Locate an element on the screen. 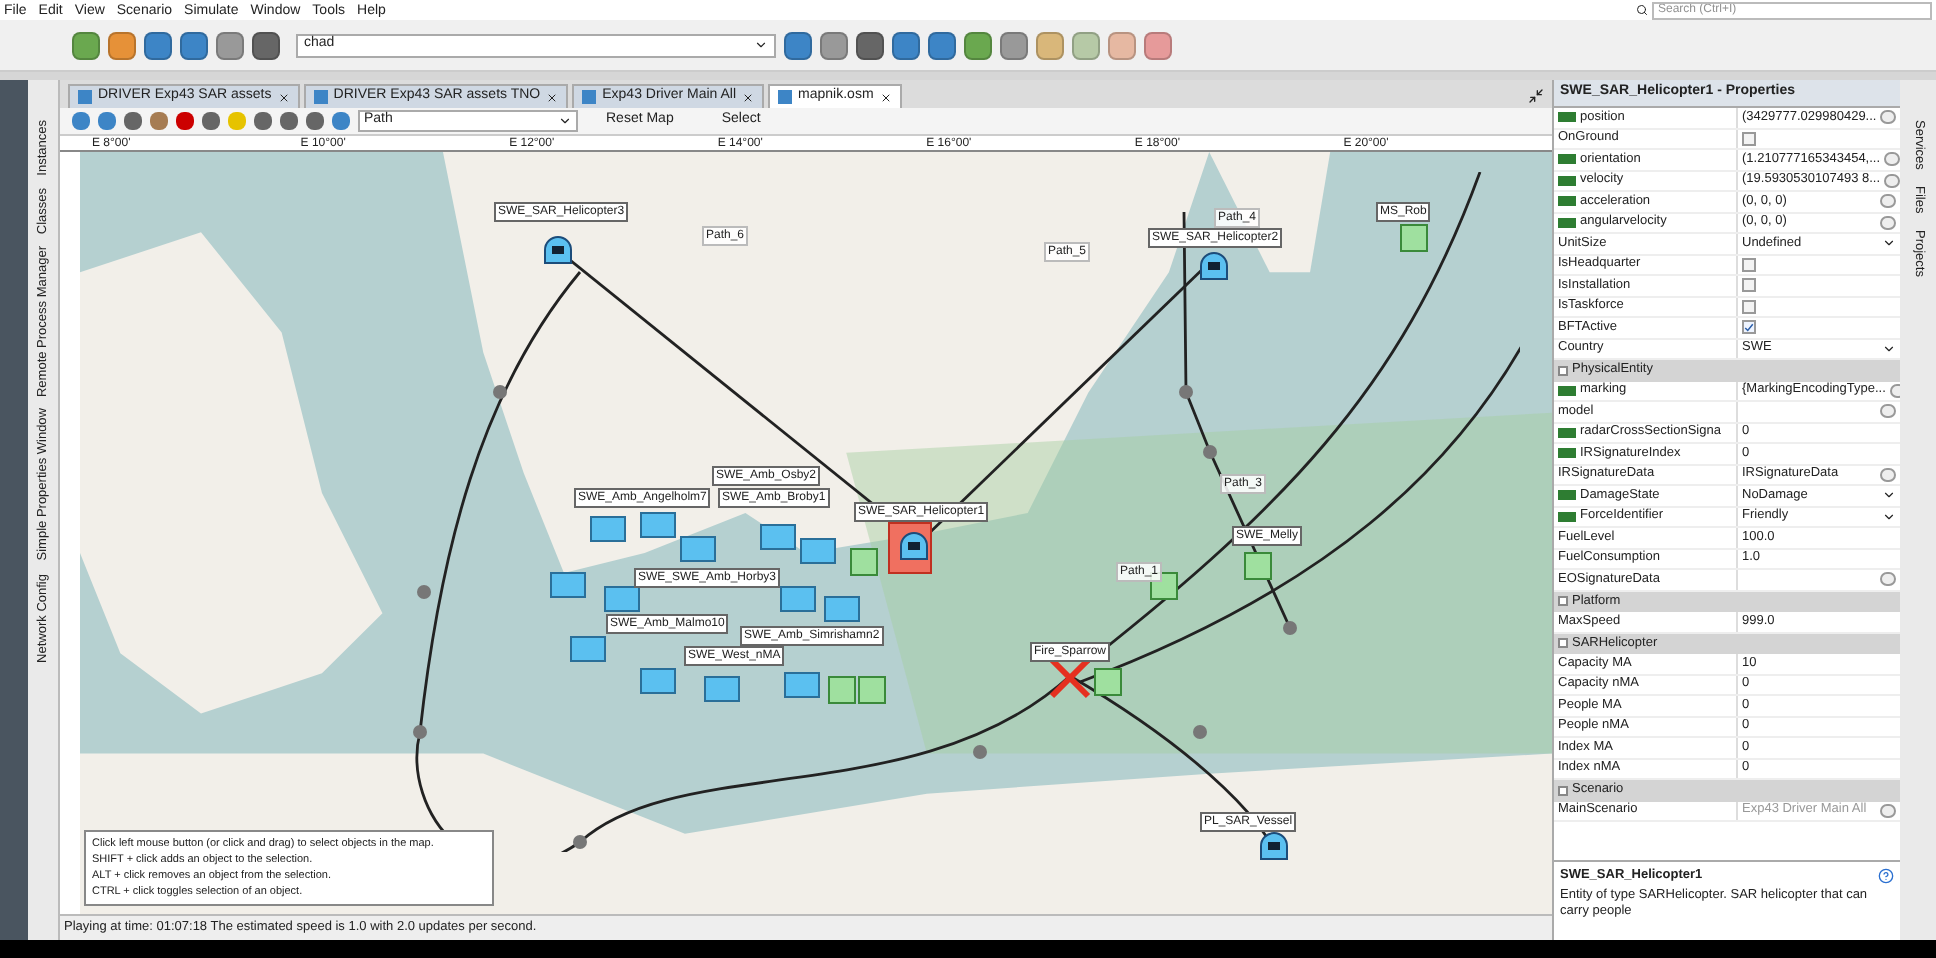  check-icon is located at coordinates (1749, 327).